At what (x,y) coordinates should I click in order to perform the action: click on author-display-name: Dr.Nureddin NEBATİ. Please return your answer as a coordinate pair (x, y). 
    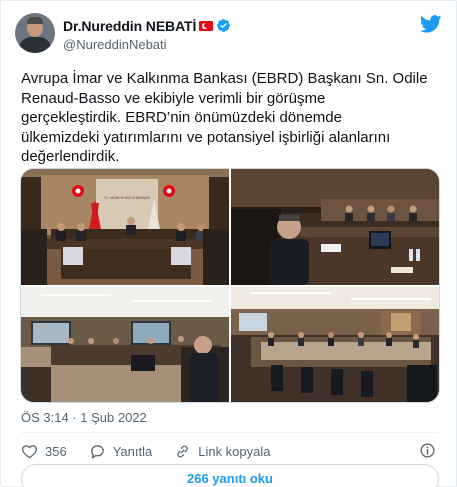
    Looking at the image, I should click on (129, 26).